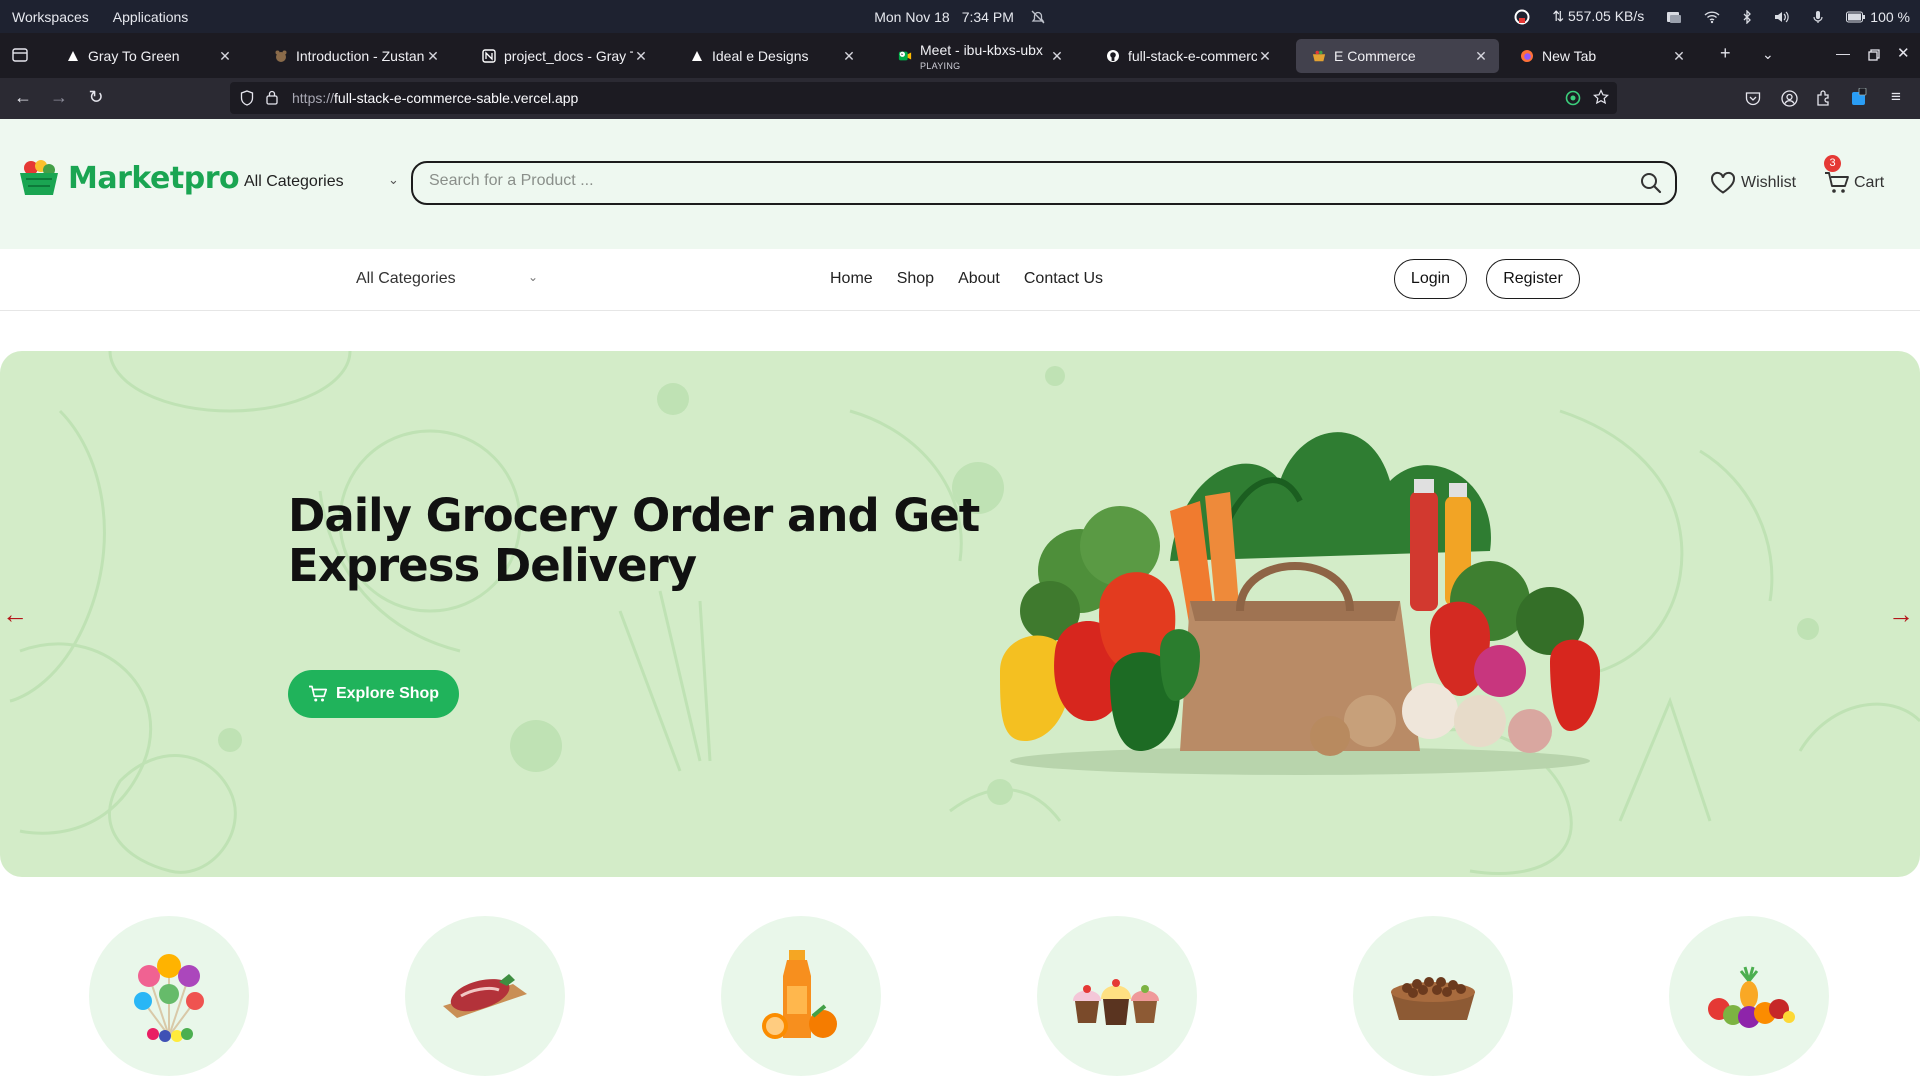 This screenshot has width=1920, height=1080. Describe the element at coordinates (1874, 55) in the screenshot. I see `restore-icon` at that location.